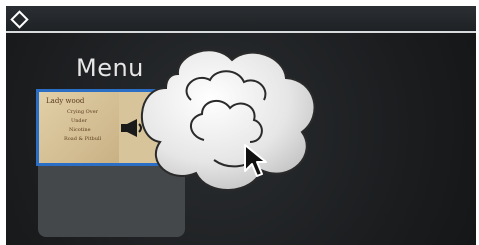 This screenshot has height=245, width=479. Describe the element at coordinates (82, 112) in the screenshot. I see `thumbnail-line: Crying Over` at that location.